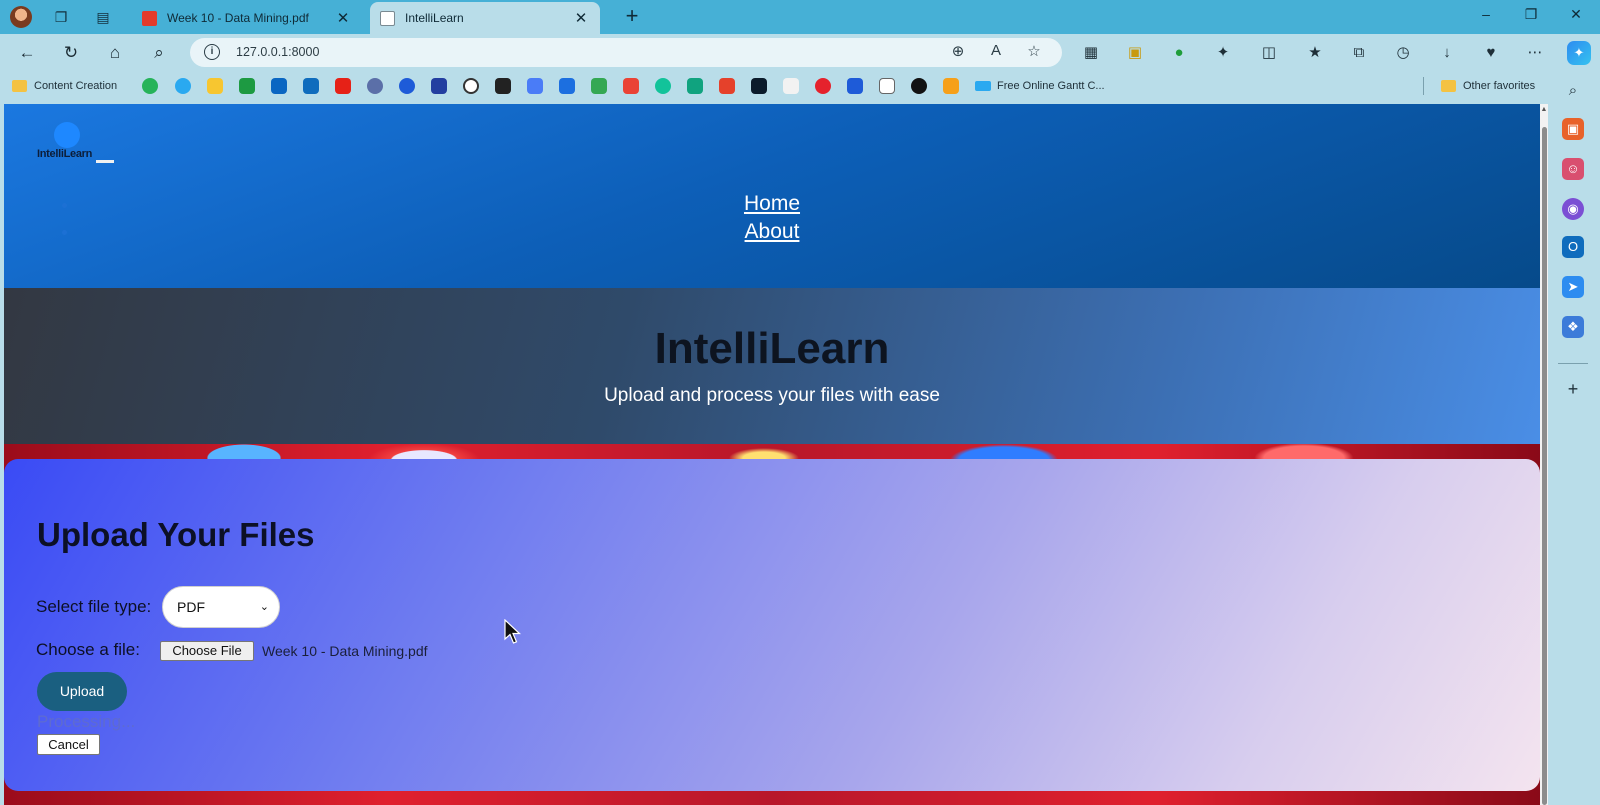 This screenshot has width=1600, height=805. Describe the element at coordinates (1573, 327) in the screenshot. I see `sidebar-shopping-icon: ❖` at that location.